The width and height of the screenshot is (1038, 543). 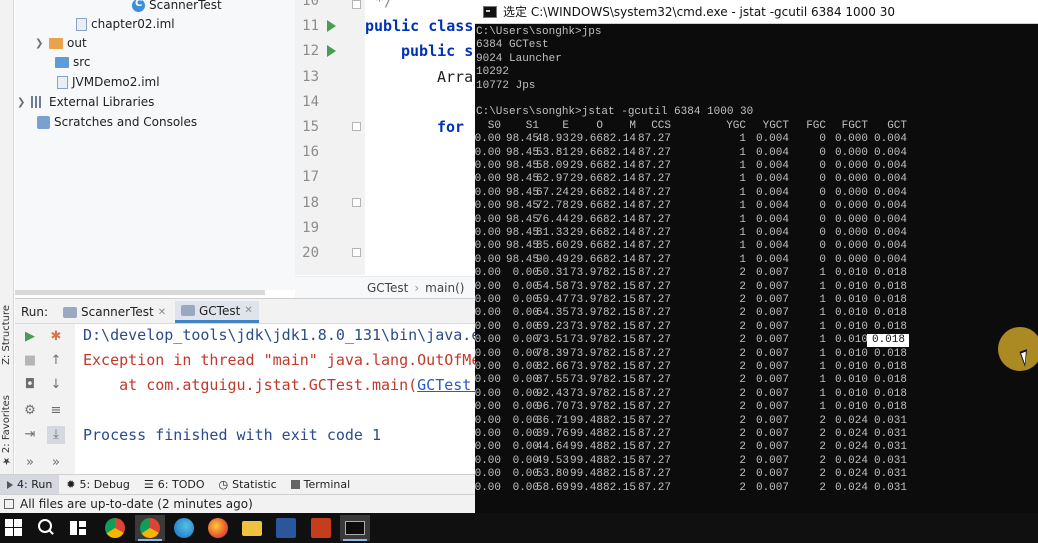 I want to click on taskbar, so click(x=519, y=528).